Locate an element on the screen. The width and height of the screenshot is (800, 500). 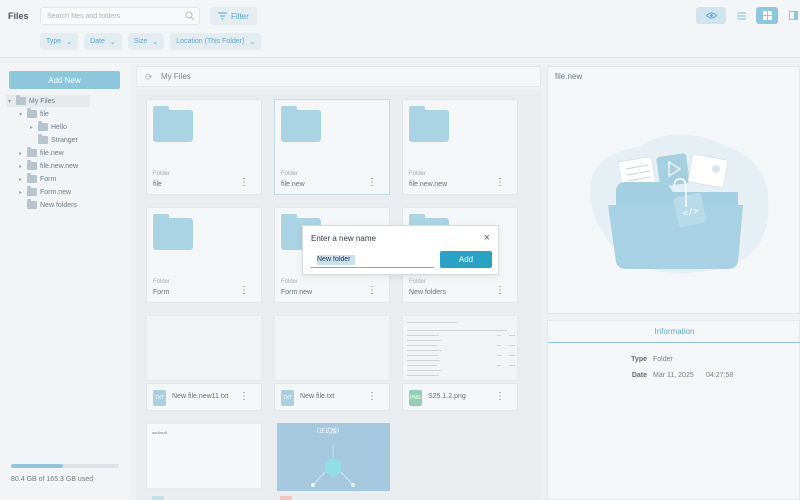
folder-name-input is located at coordinates (372, 260).